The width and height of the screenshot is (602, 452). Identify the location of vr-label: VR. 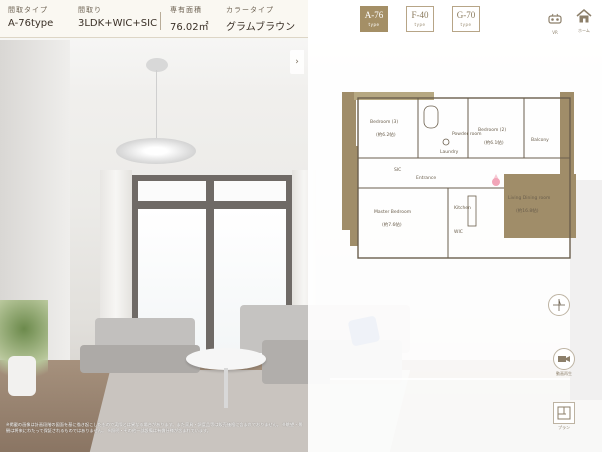
(555, 32).